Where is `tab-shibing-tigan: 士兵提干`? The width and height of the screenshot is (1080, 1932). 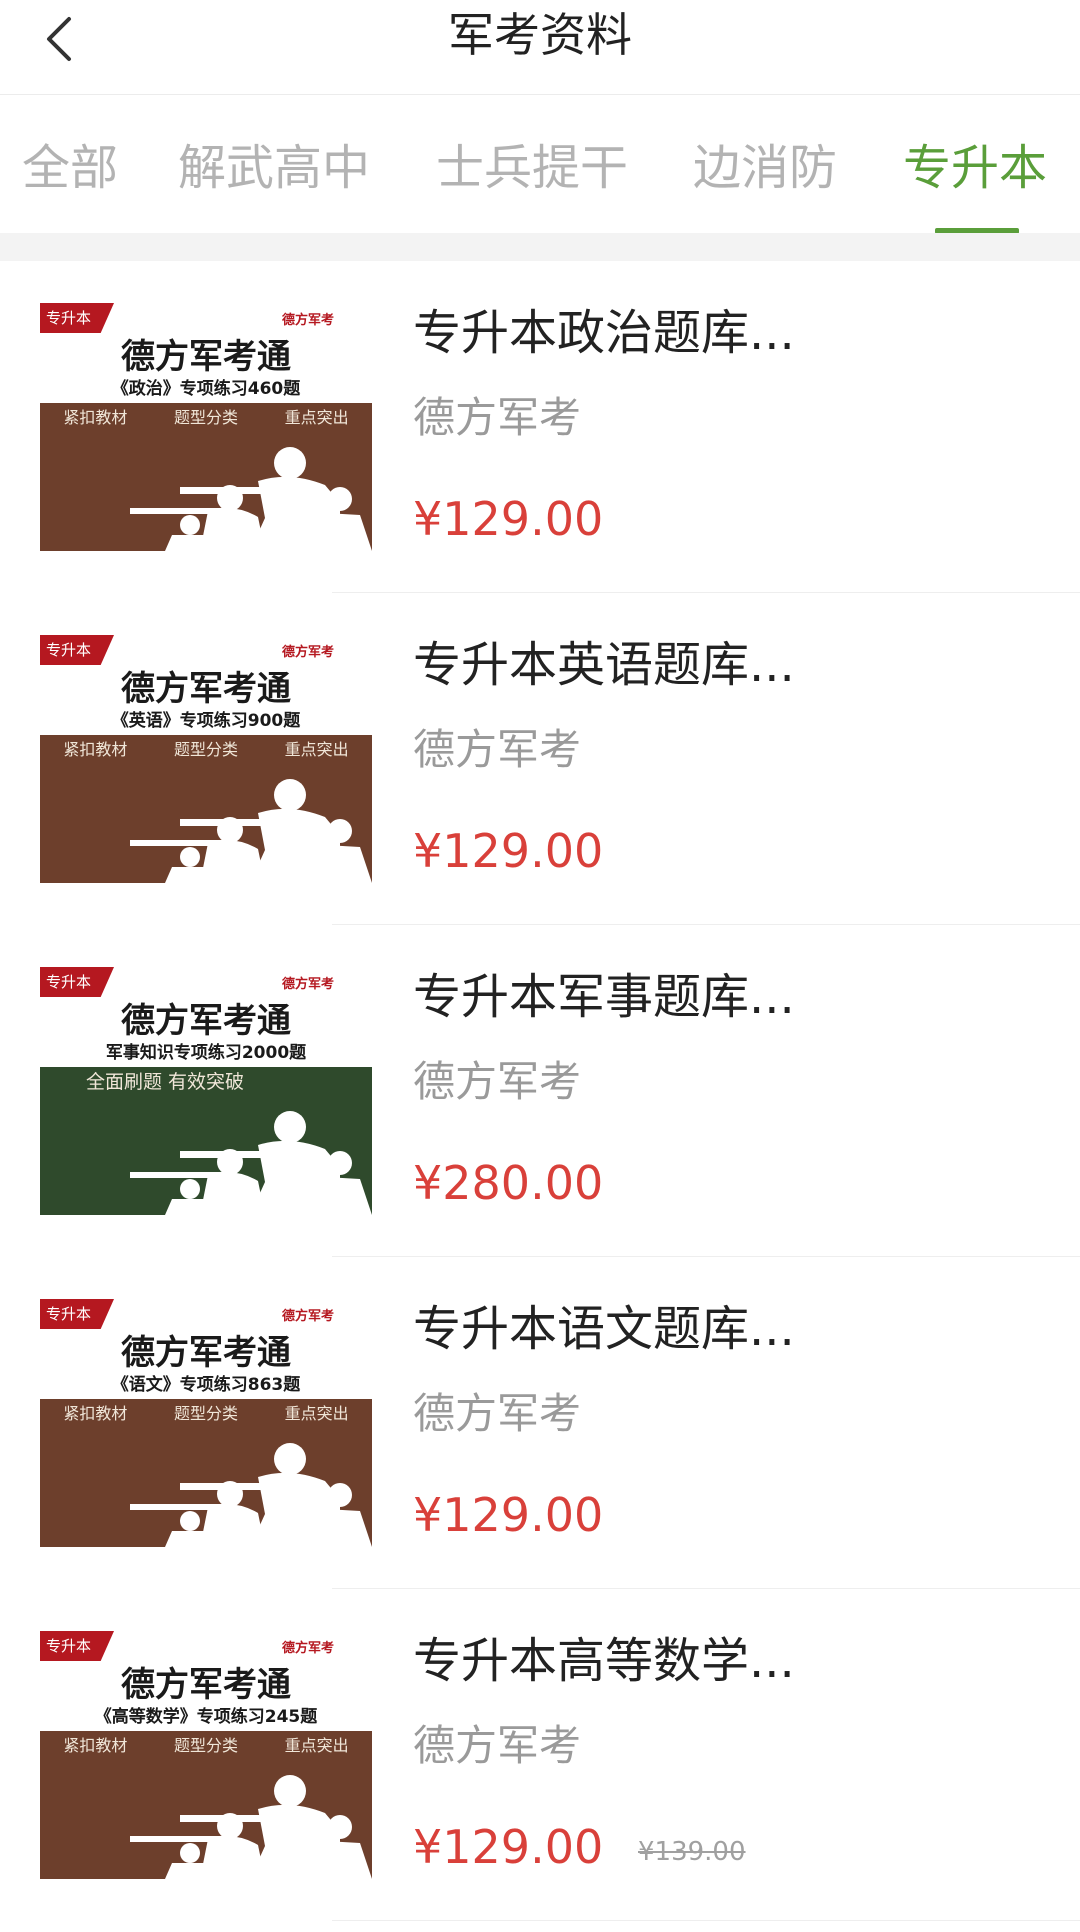
tab-shibing-tigan: 士兵提干 is located at coordinates (532, 168).